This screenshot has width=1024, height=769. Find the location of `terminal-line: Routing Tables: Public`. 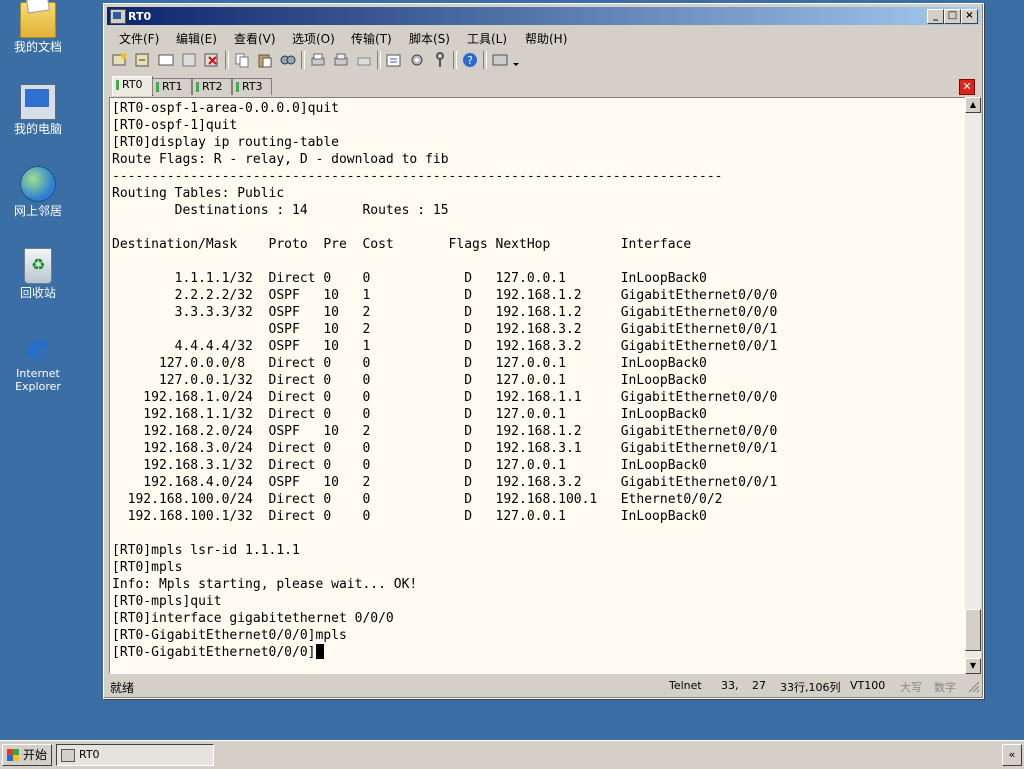

terminal-line: Routing Tables: Public is located at coordinates (198, 193).